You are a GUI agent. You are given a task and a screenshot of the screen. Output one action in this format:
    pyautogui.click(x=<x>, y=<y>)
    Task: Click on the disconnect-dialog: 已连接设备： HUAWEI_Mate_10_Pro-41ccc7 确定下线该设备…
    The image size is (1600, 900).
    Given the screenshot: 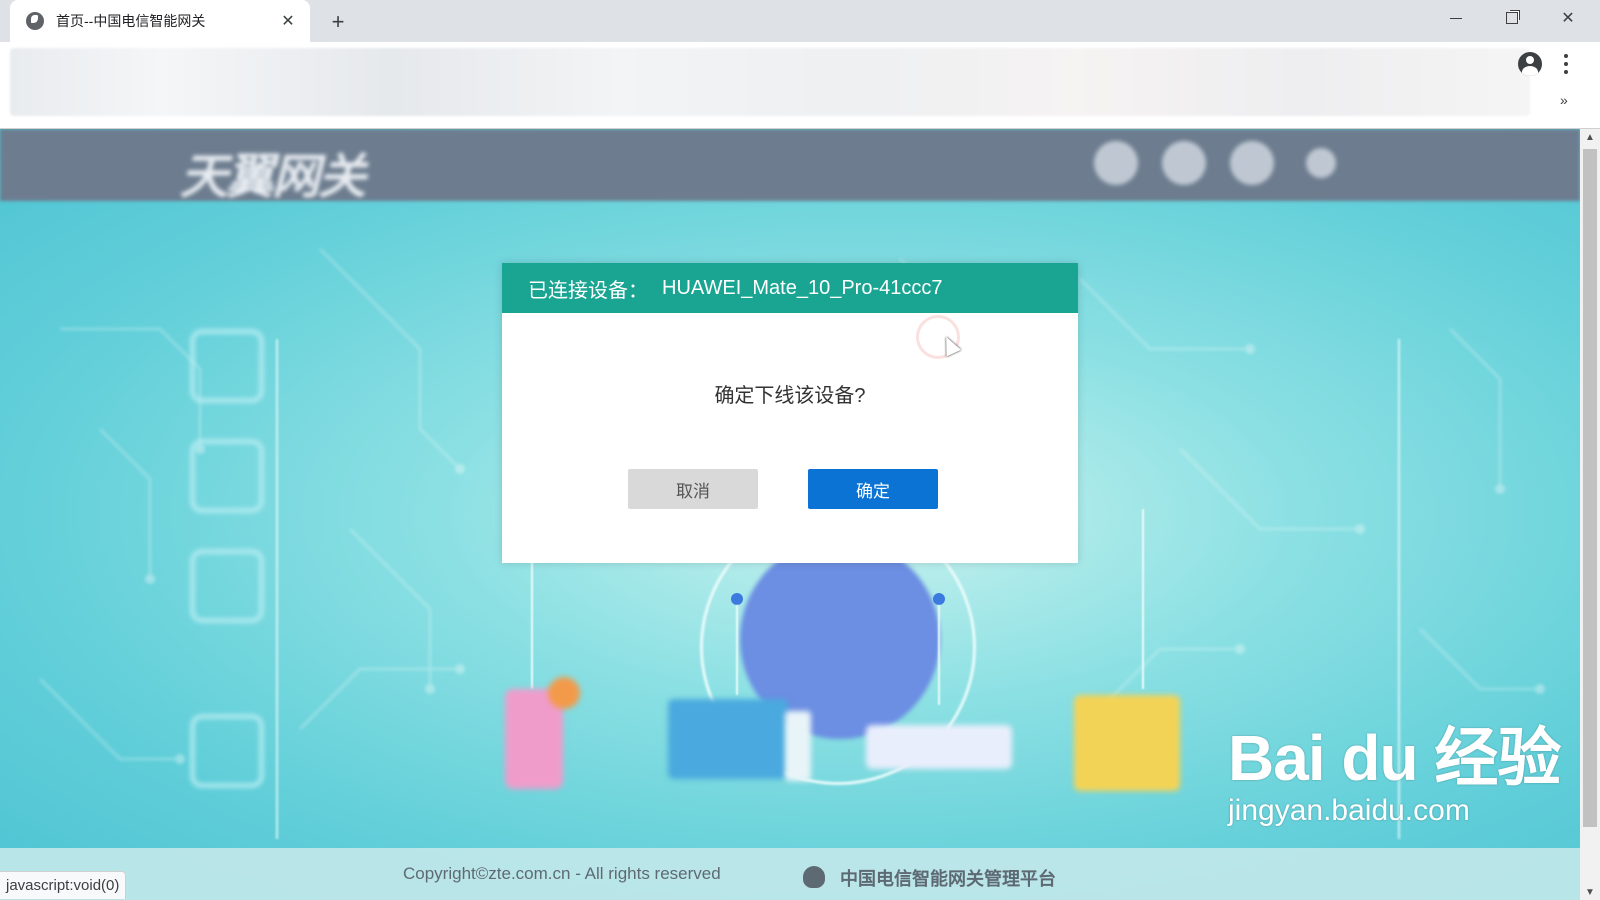 What is the action you would take?
    pyautogui.click(x=790, y=413)
    